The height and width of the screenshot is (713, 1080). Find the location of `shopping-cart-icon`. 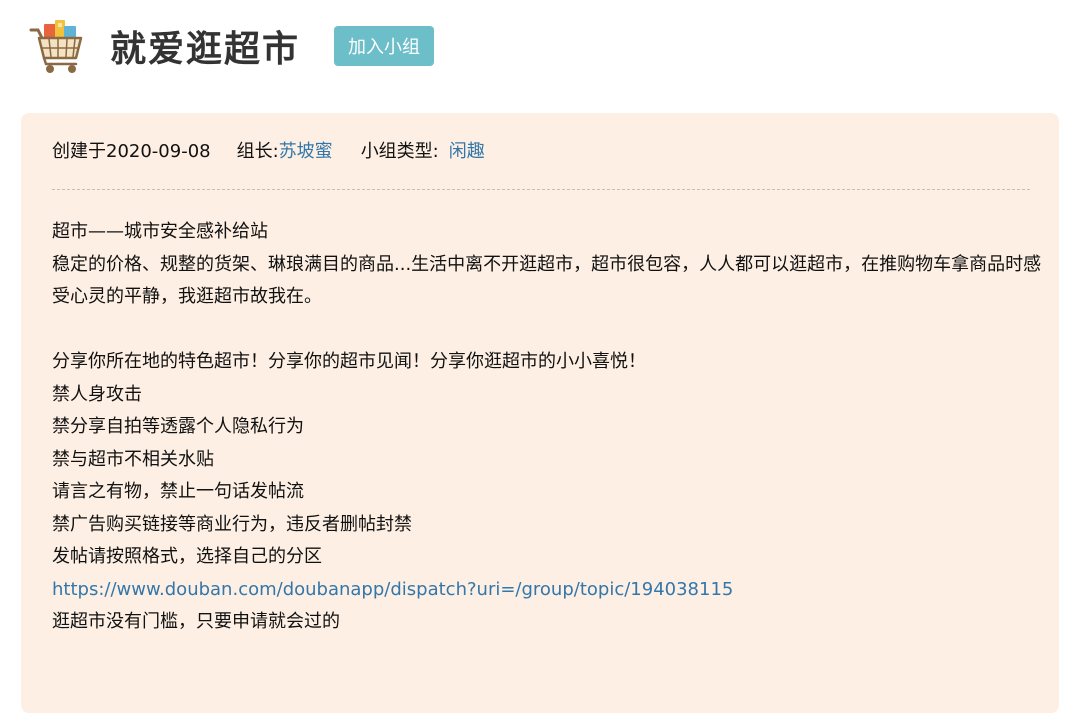

shopping-cart-icon is located at coordinates (56, 46).